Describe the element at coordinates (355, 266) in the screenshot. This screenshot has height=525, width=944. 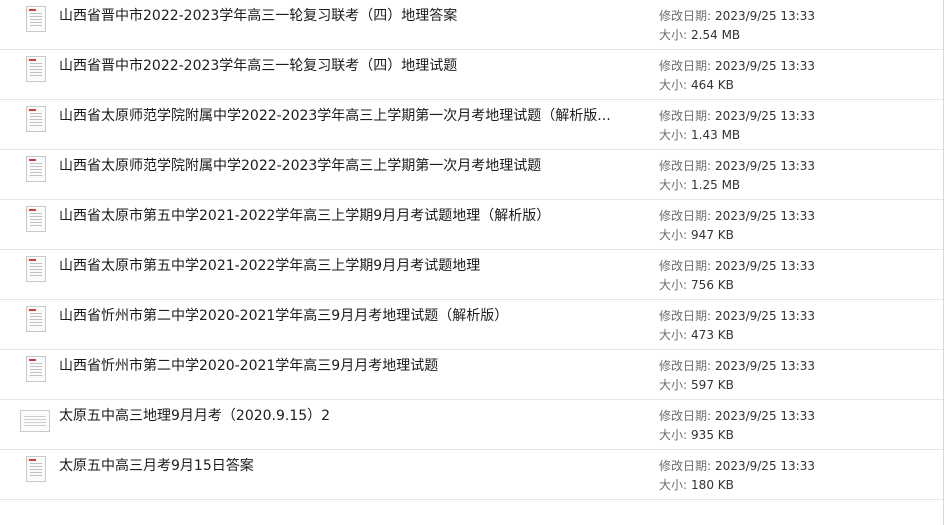
I see `file-name: 山西省太原市第五中学2021-2022学年高三上学期9月月考试题地理` at that location.